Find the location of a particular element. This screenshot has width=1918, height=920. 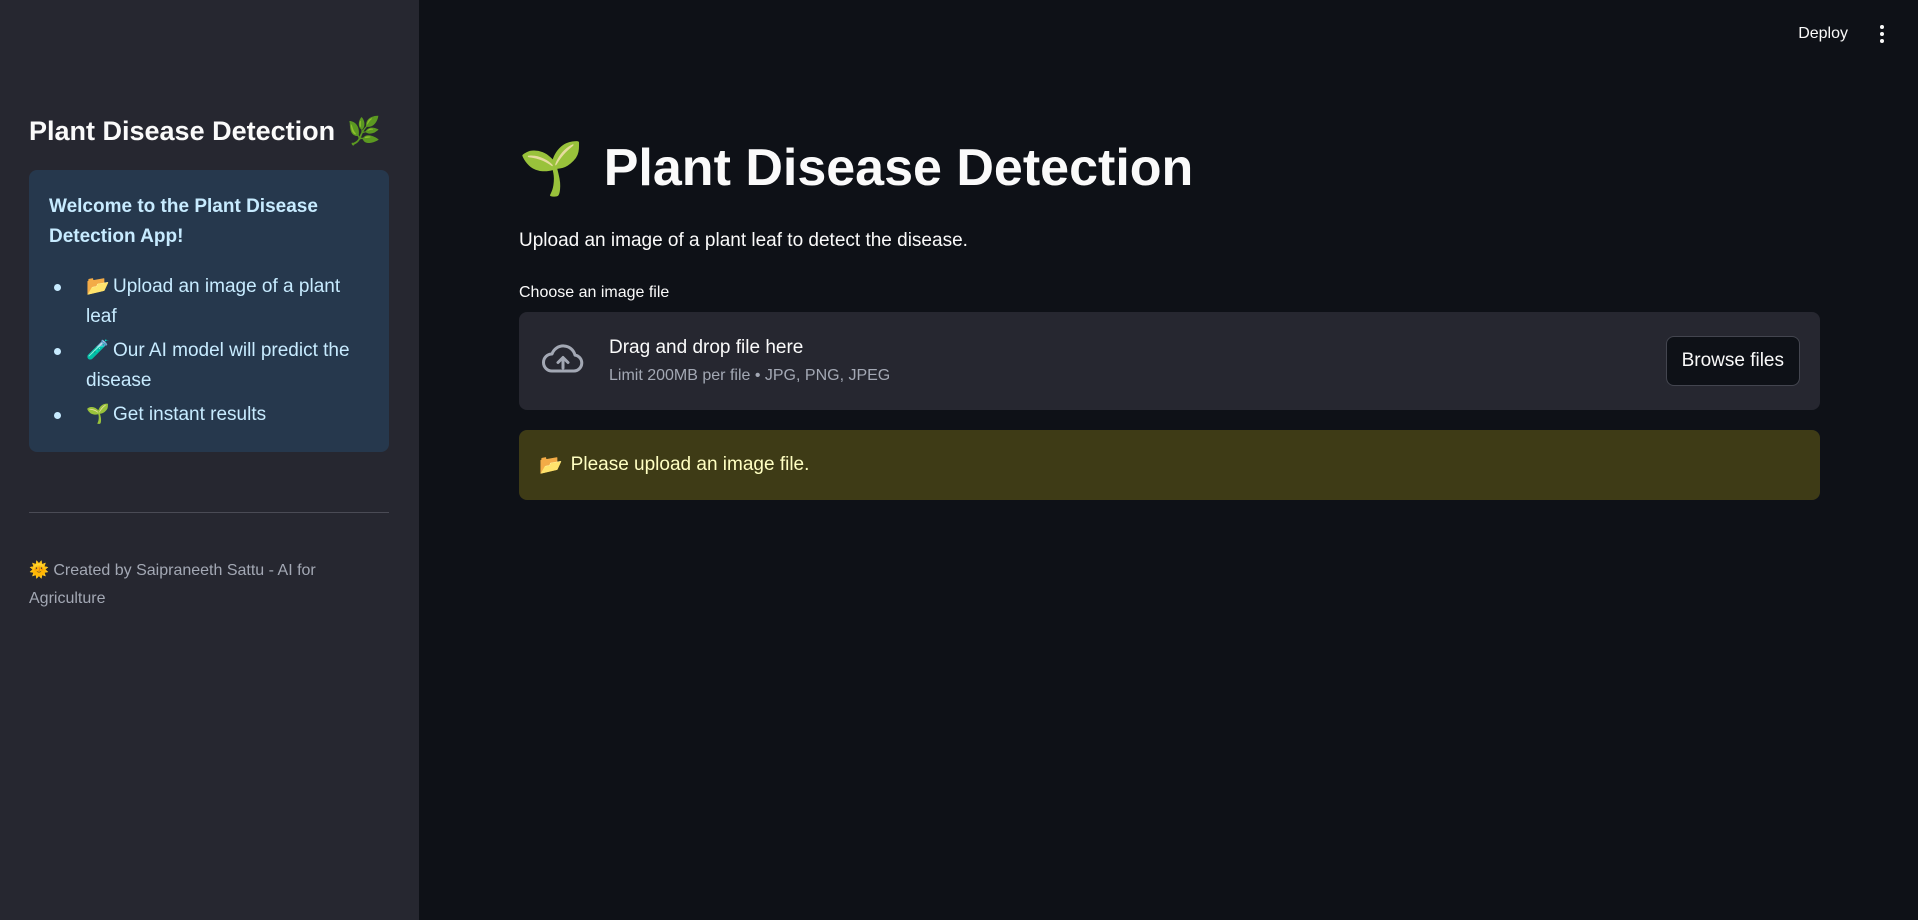

sidebar-title: Plant Disease Detection 🌿 is located at coordinates (209, 131).